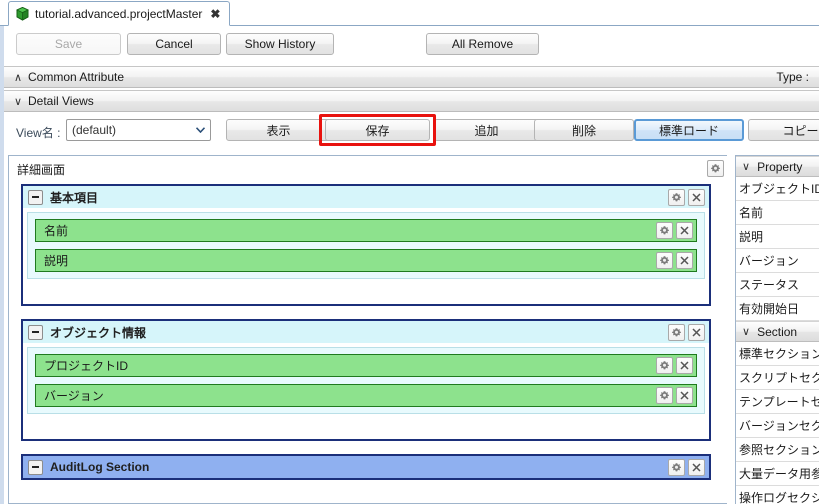  I want to click on sidebar-item: スクリプトセク, so click(777, 378).